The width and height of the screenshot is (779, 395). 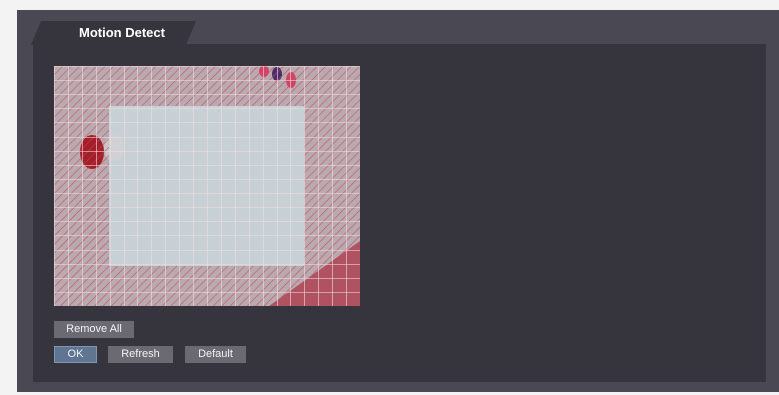 I want to click on ok-button: OK, so click(x=75, y=354).